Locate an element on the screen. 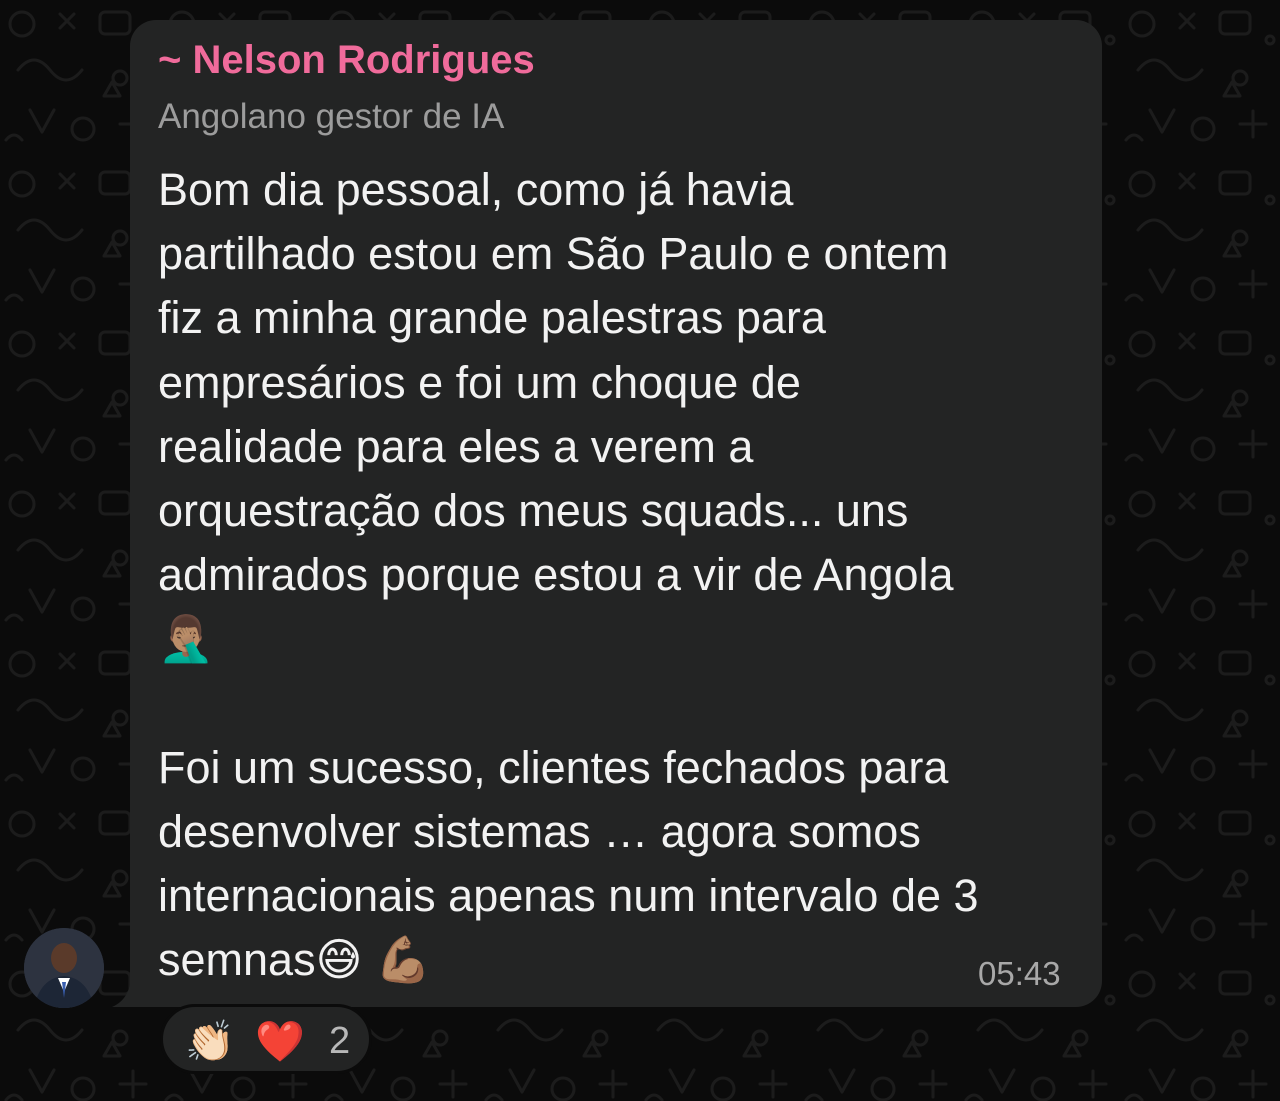 The image size is (1280, 1101). reaction-count: 2 is located at coordinates (340, 1041).